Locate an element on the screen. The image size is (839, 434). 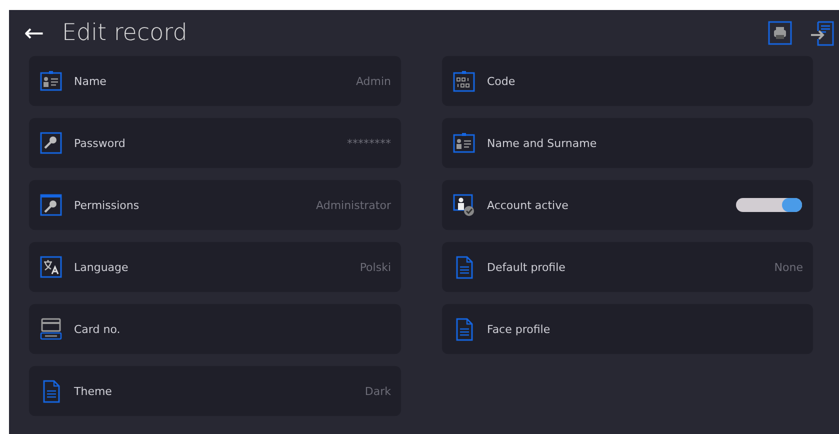
field-label: Code is located at coordinates (501, 81).